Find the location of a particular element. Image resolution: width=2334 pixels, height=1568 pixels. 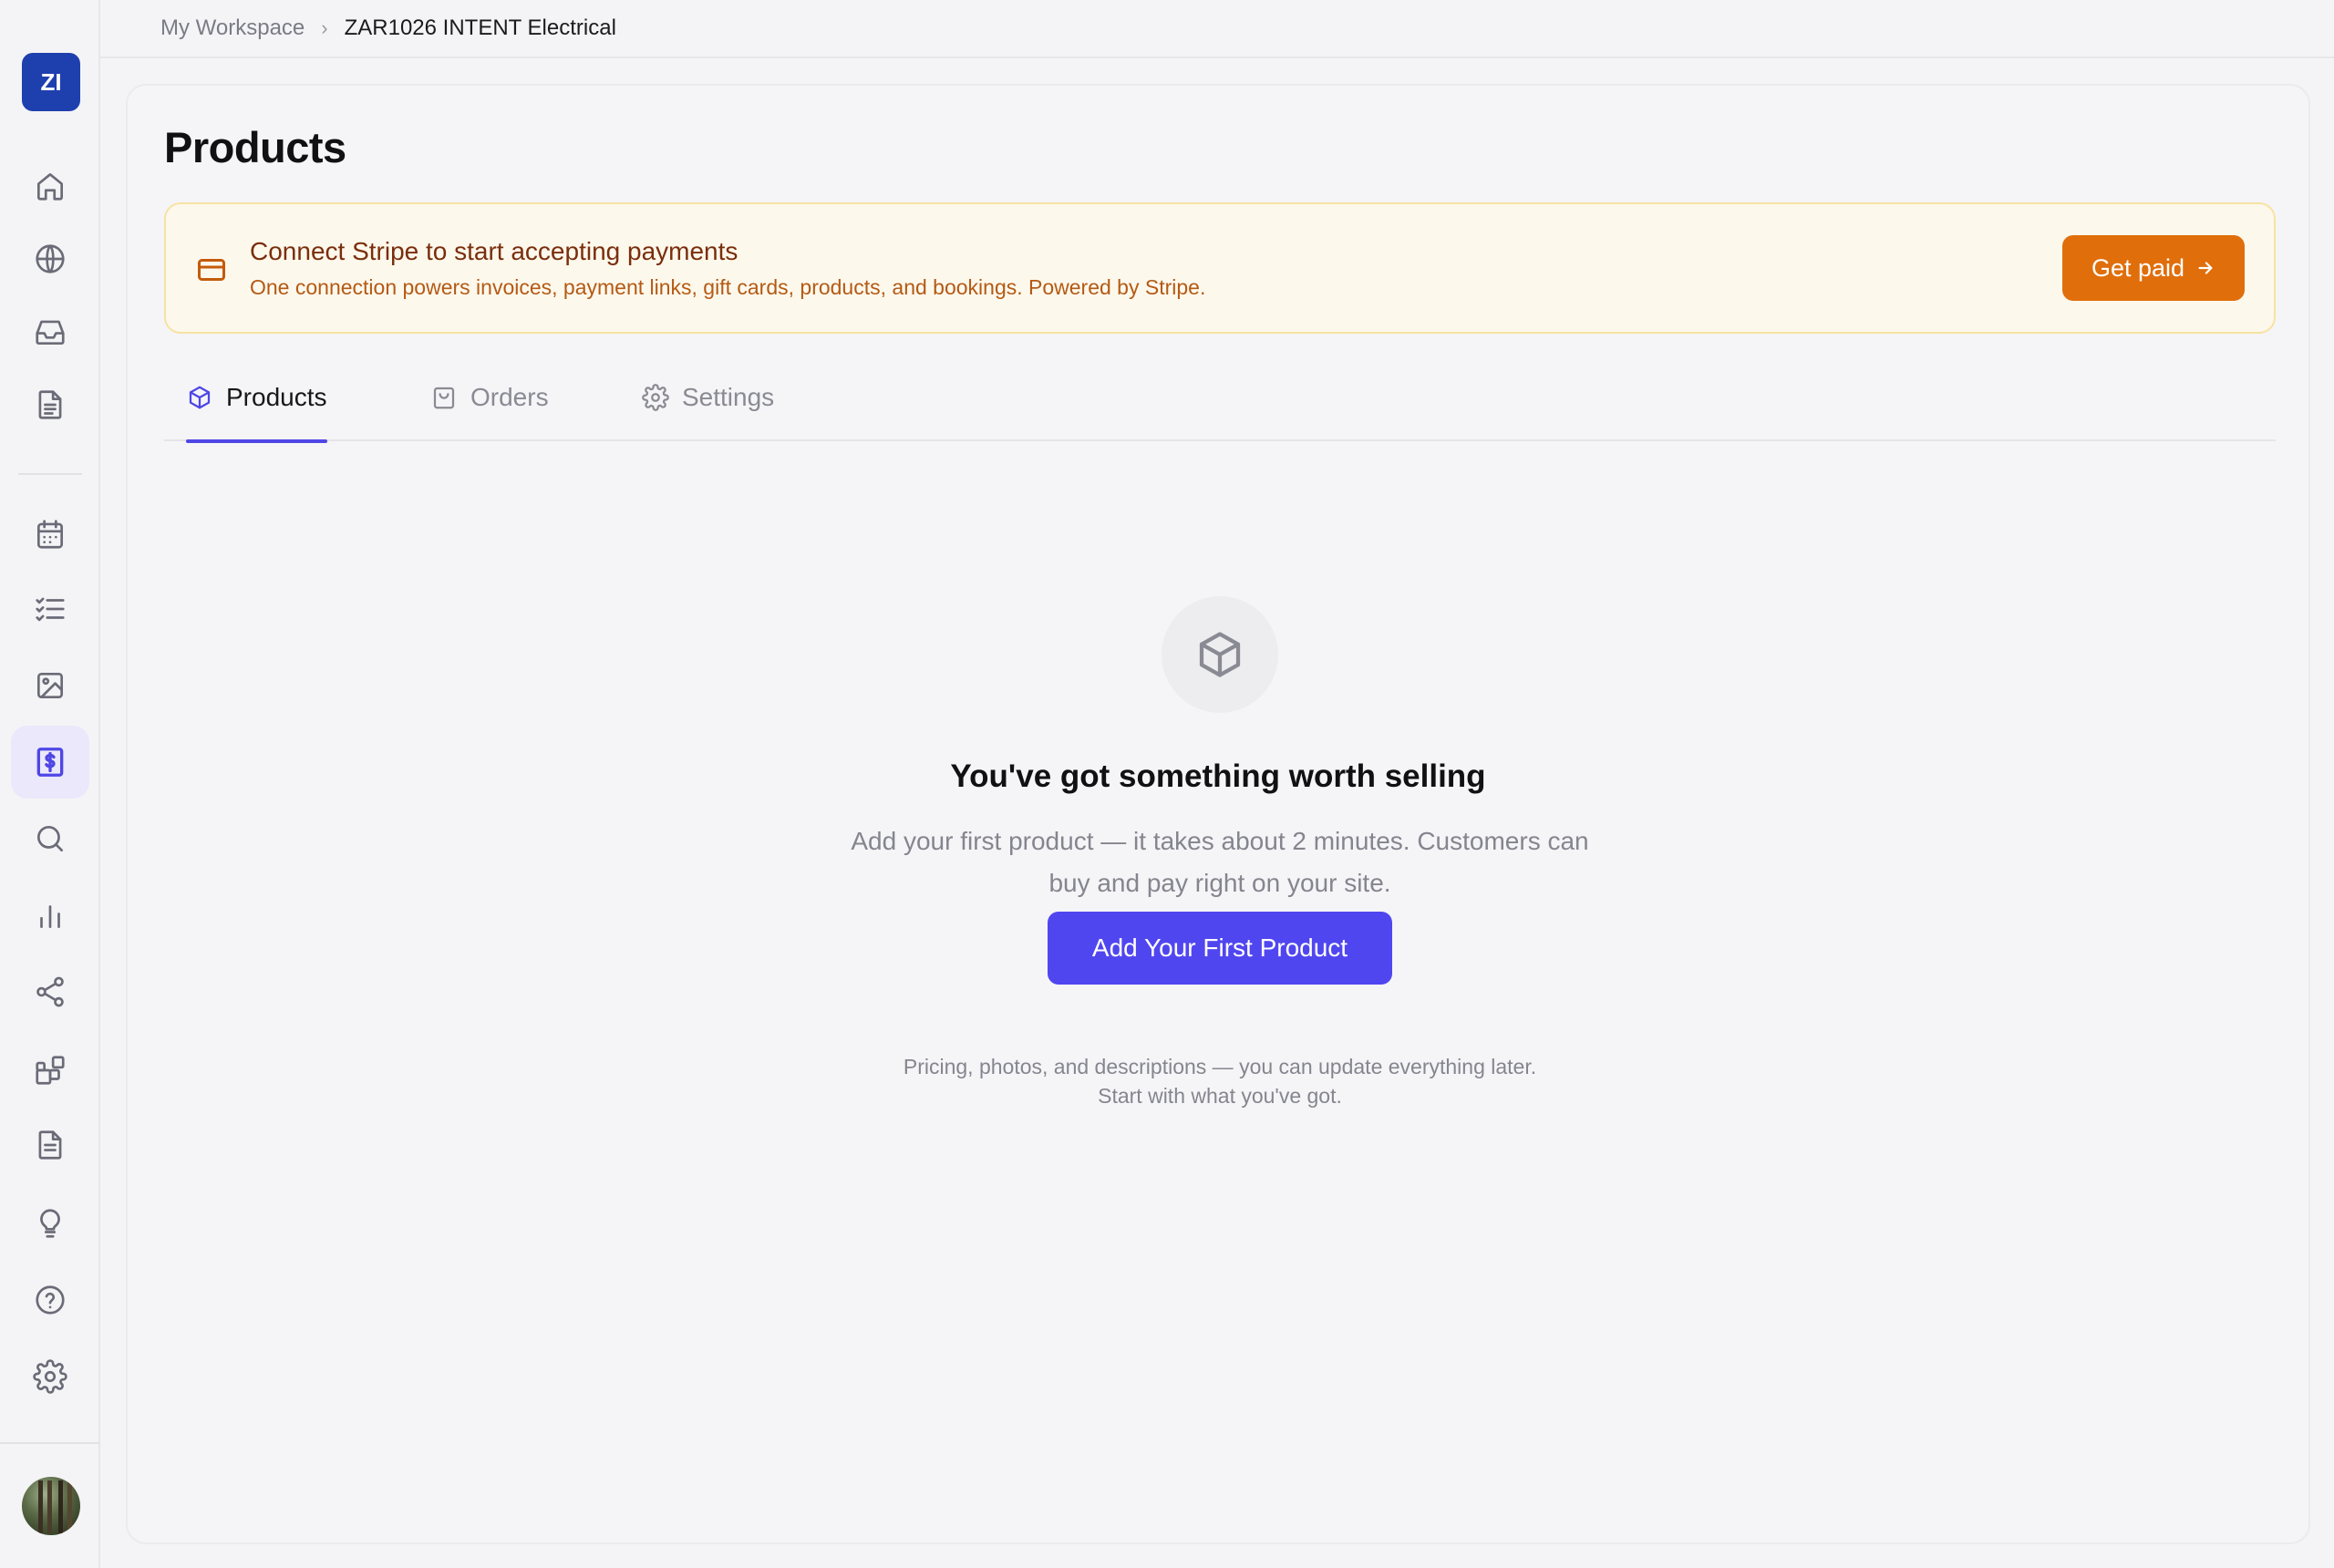

tab-label: Orders is located at coordinates (509, 397).